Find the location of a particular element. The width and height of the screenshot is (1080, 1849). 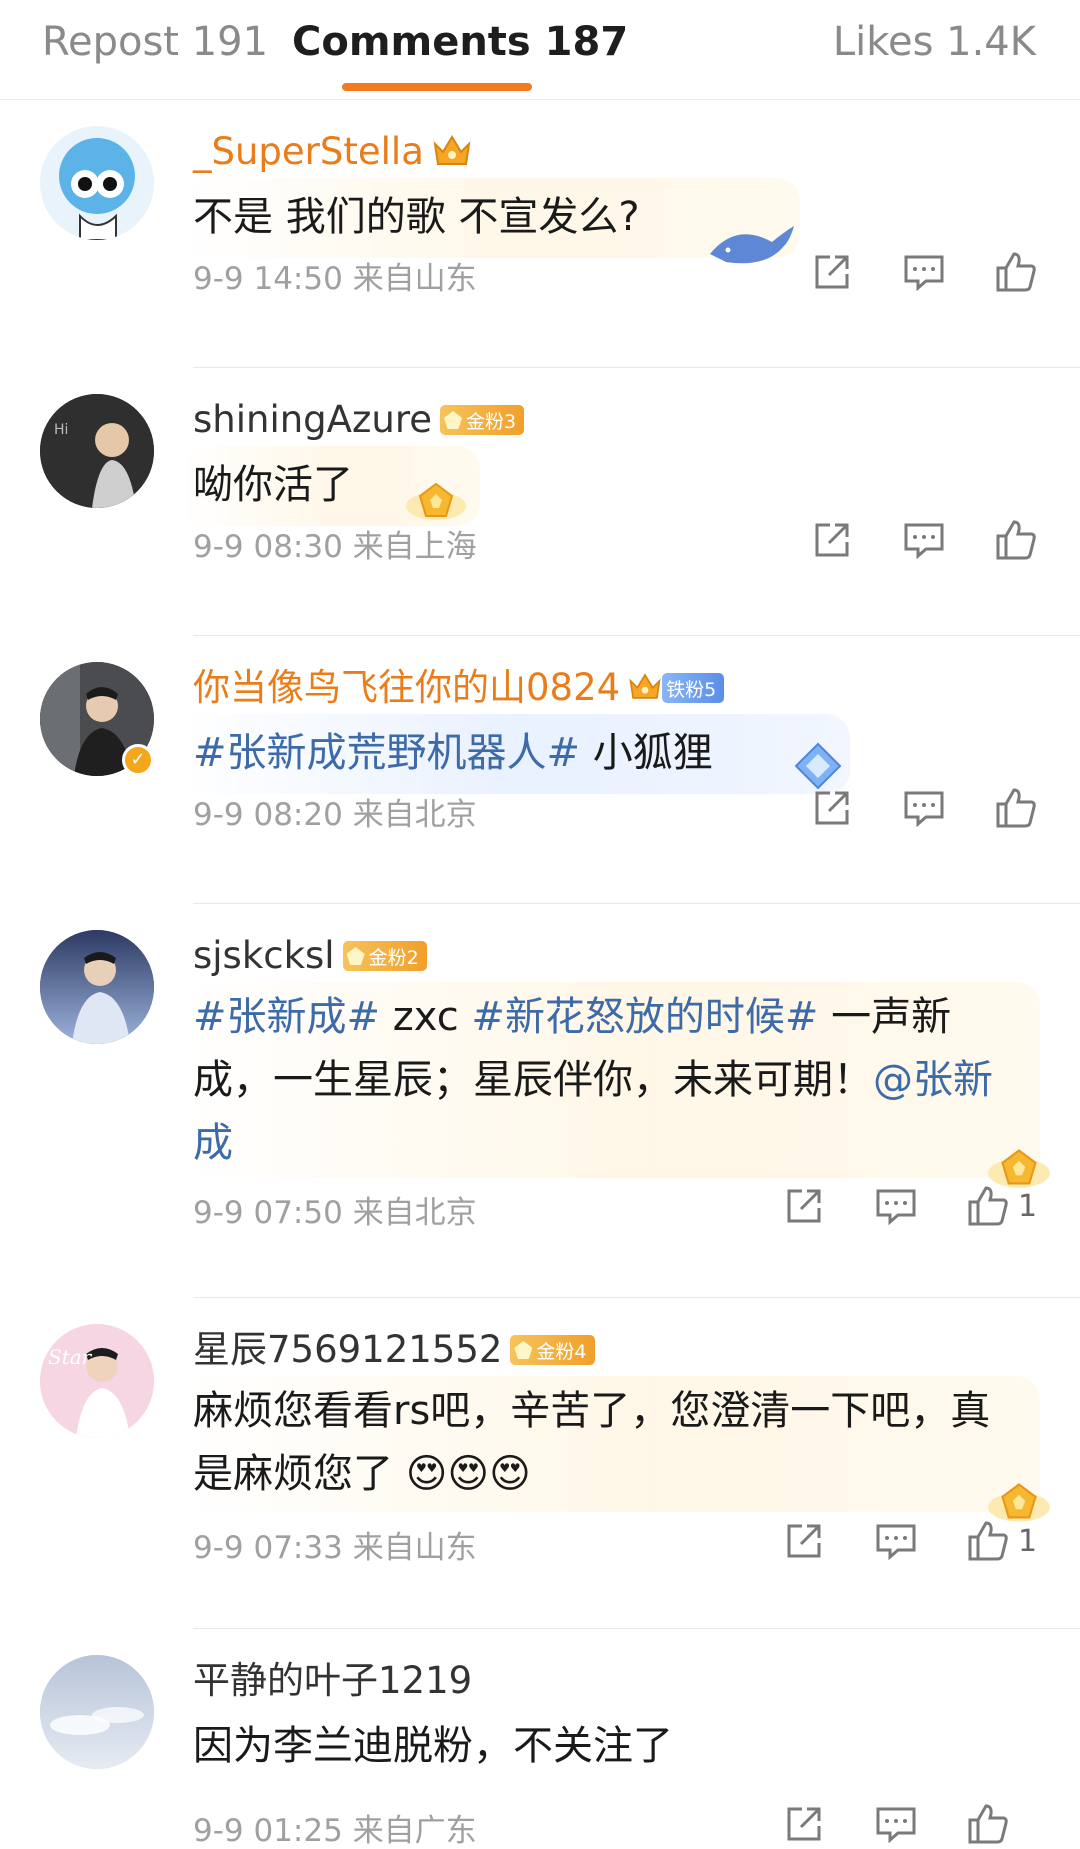

username: _SuperStella is located at coordinates (308, 152).